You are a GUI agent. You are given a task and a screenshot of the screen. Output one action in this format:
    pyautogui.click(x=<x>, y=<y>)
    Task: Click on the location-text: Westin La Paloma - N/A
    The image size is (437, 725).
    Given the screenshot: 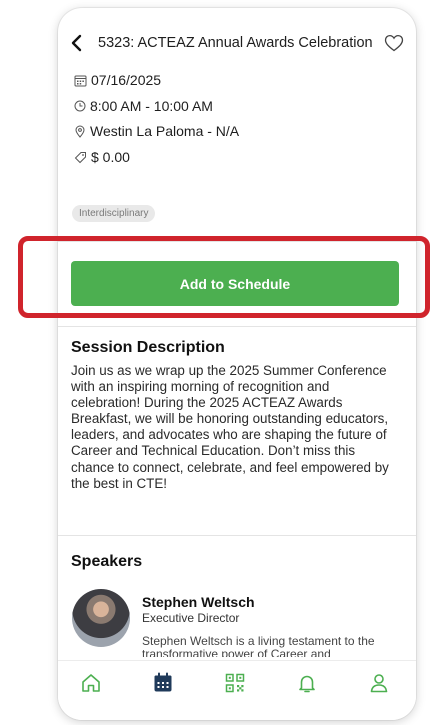 What is the action you would take?
    pyautogui.click(x=165, y=131)
    